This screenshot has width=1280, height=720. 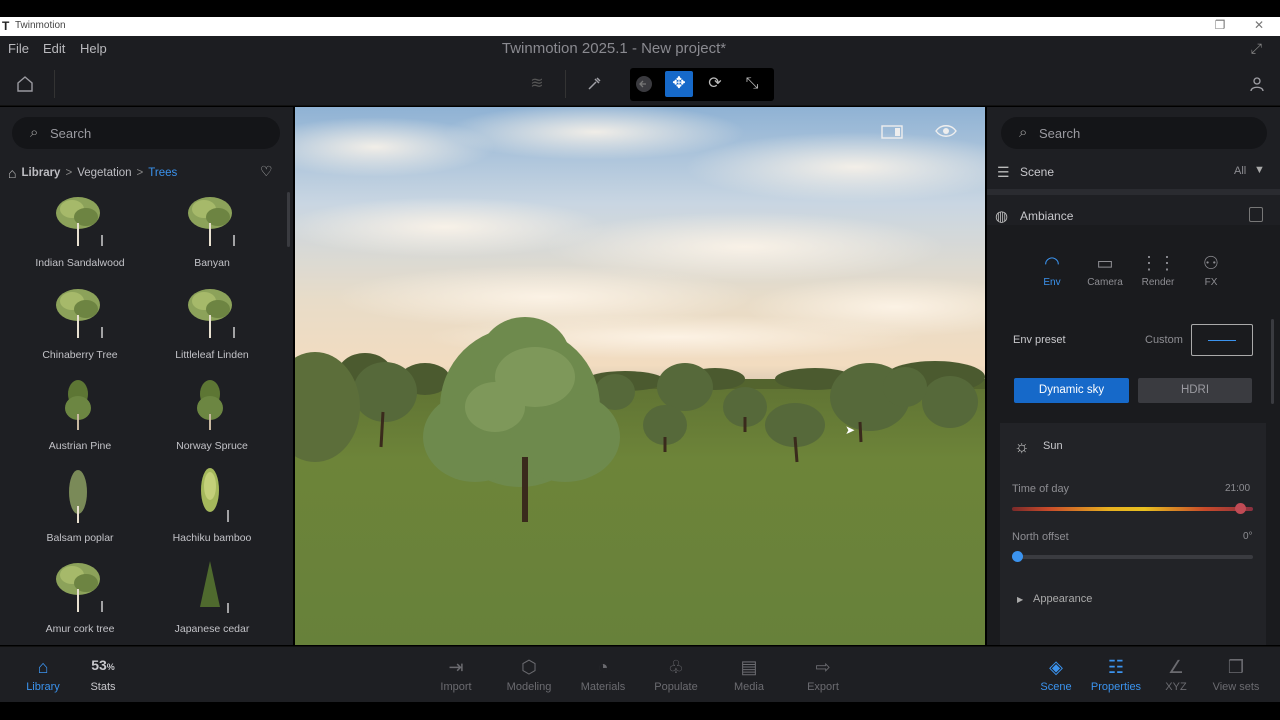 What do you see at coordinates (40, 173) in the screenshot?
I see `breadcrumb-library: Library` at bounding box center [40, 173].